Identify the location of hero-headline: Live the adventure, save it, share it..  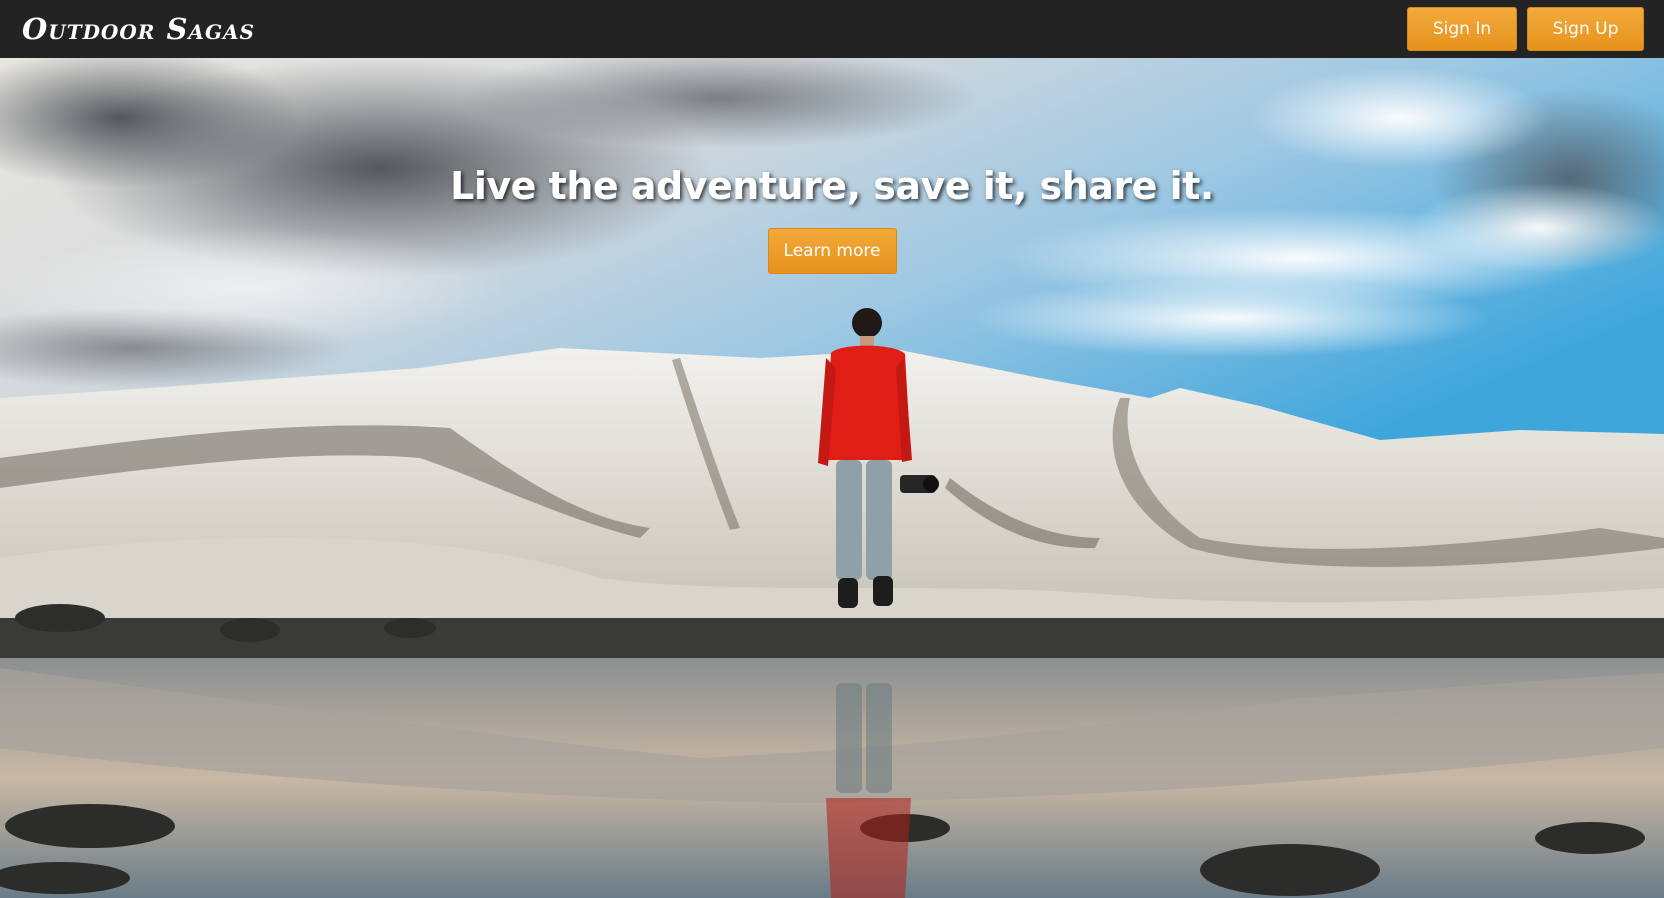
(832, 186).